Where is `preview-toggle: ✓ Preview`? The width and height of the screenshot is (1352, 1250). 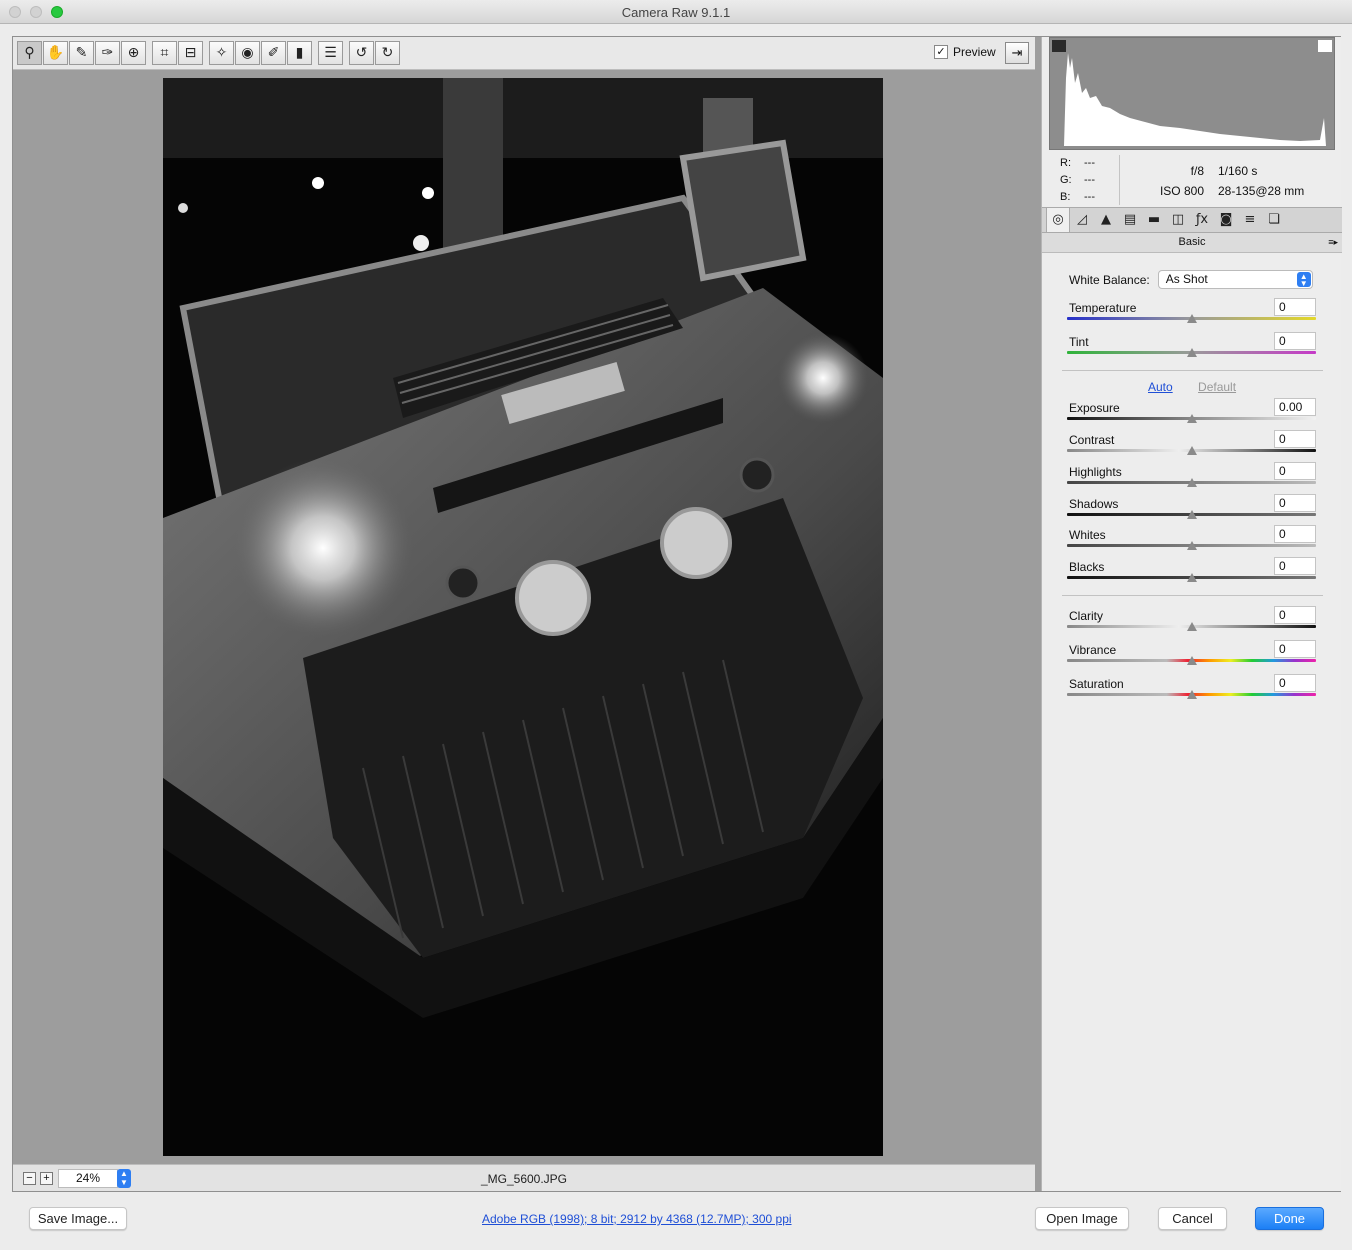
preview-toggle: ✓ Preview is located at coordinates (965, 52).